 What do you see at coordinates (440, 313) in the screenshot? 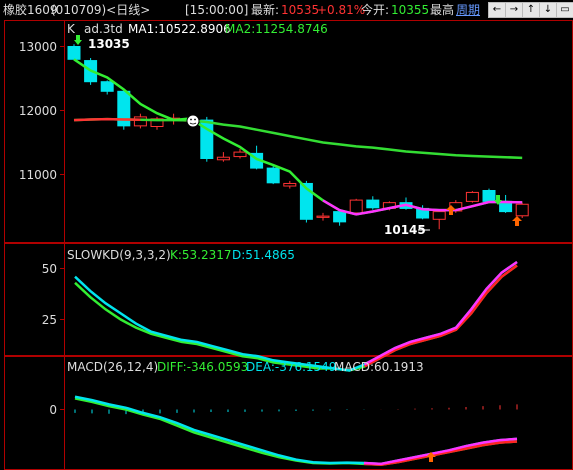
I see `kd-k-line-up` at bounding box center [440, 313].